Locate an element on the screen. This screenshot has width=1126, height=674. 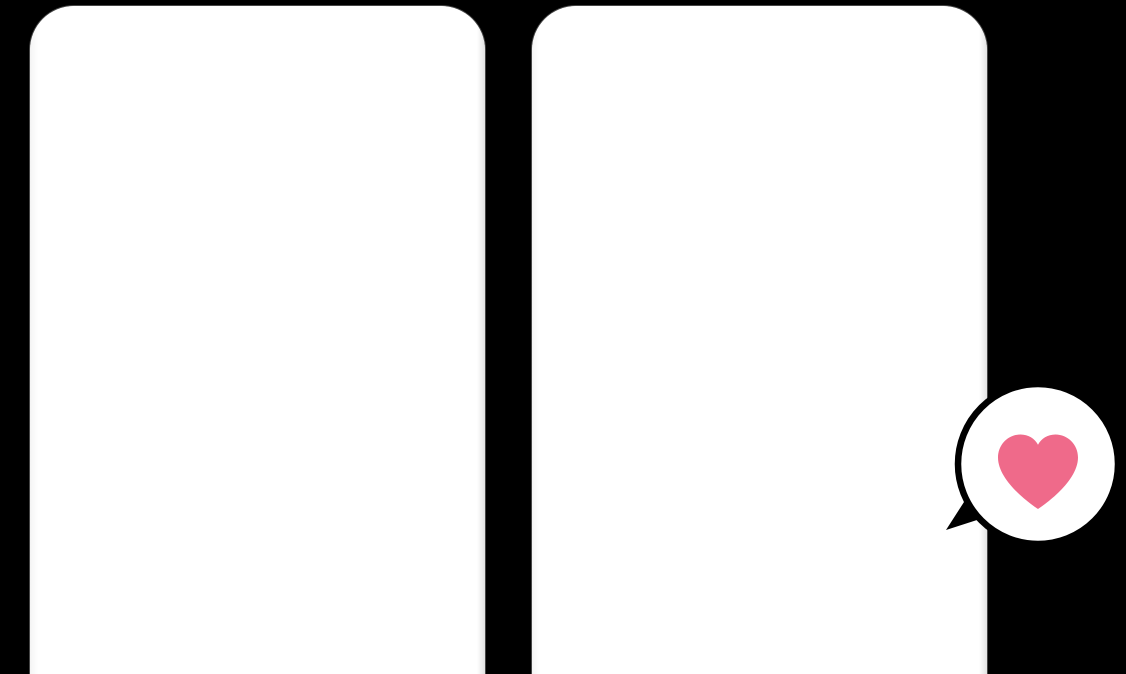
tab-free-label: 無料 is located at coordinates (203, 180).